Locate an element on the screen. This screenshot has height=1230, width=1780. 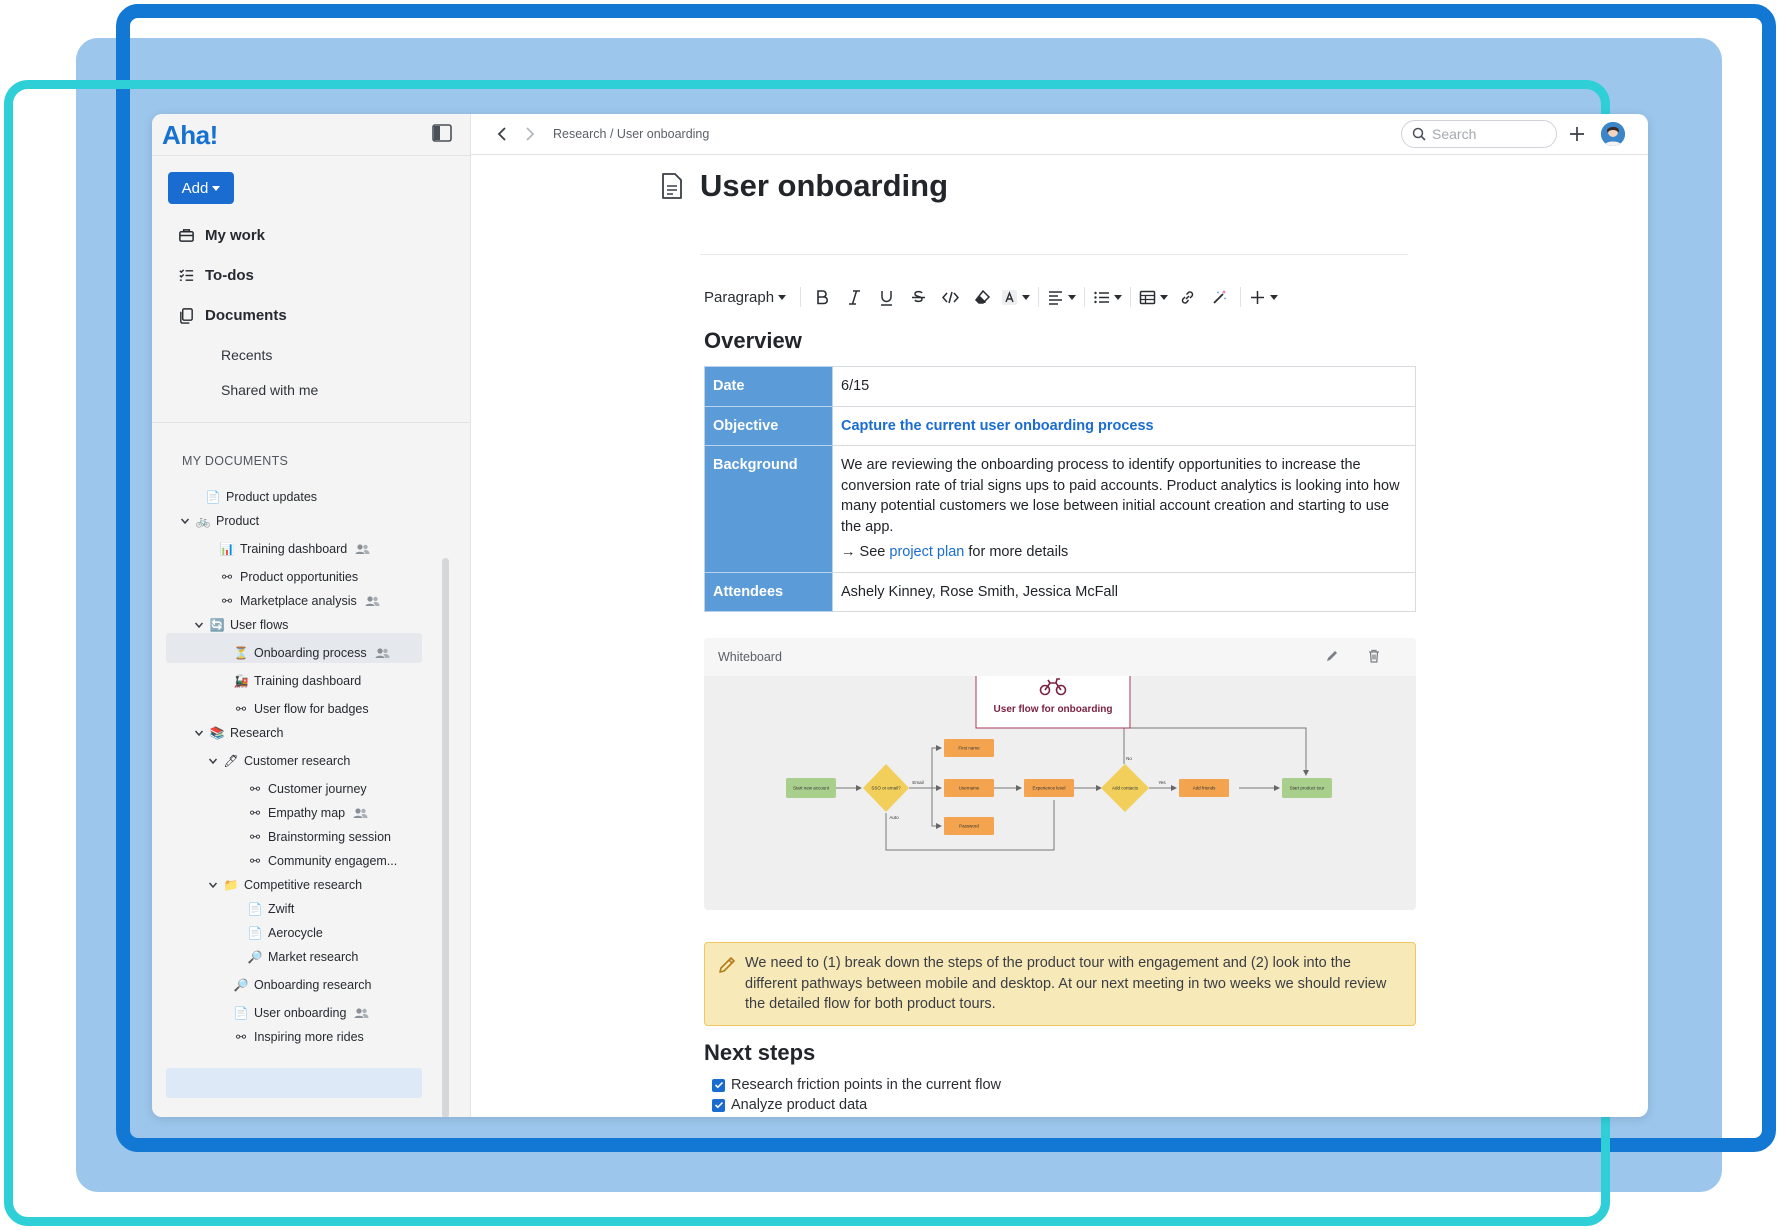
checklist-icon is located at coordinates (186, 275).